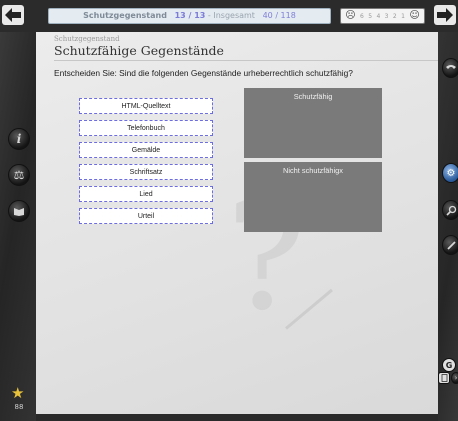  Describe the element at coordinates (362, 16) in the screenshot. I see `rating-6: 6` at that location.